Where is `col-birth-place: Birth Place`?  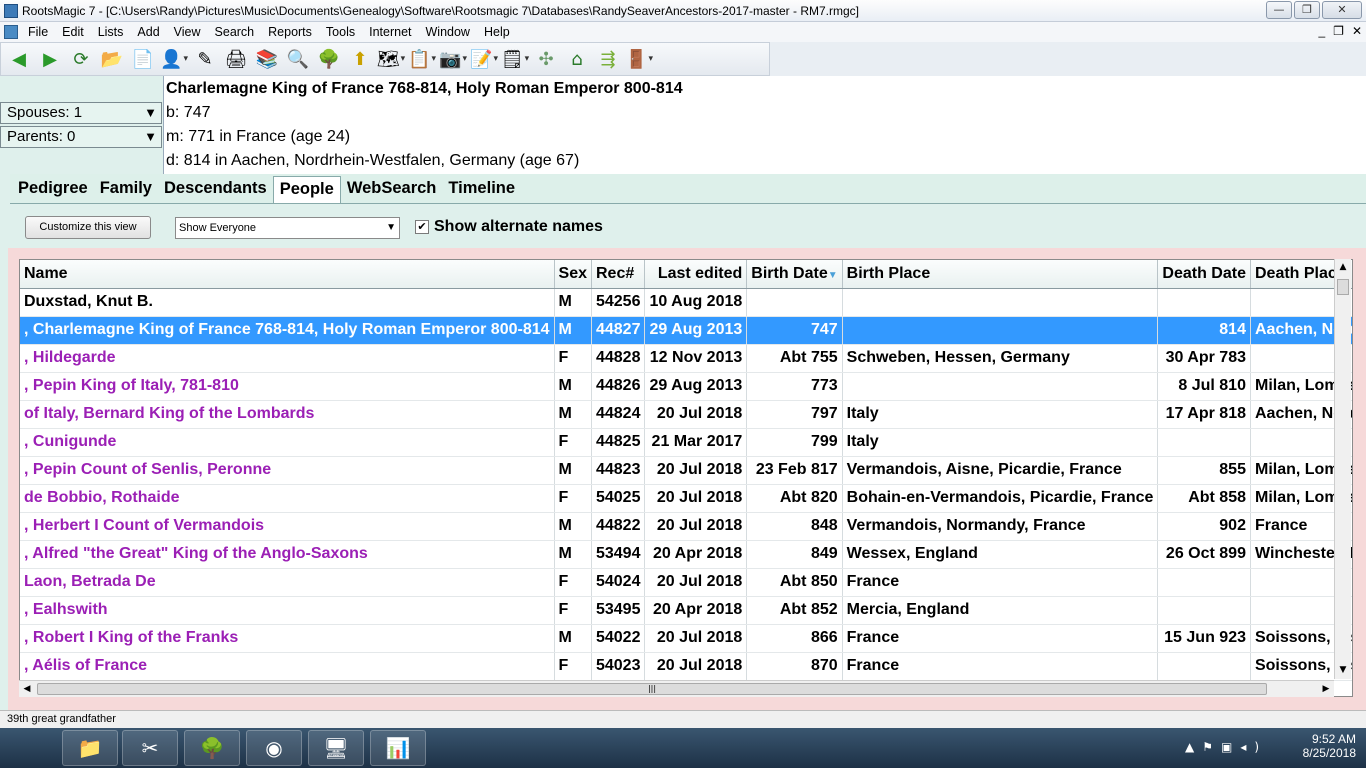
col-birth-place: Birth Place is located at coordinates (1000, 274).